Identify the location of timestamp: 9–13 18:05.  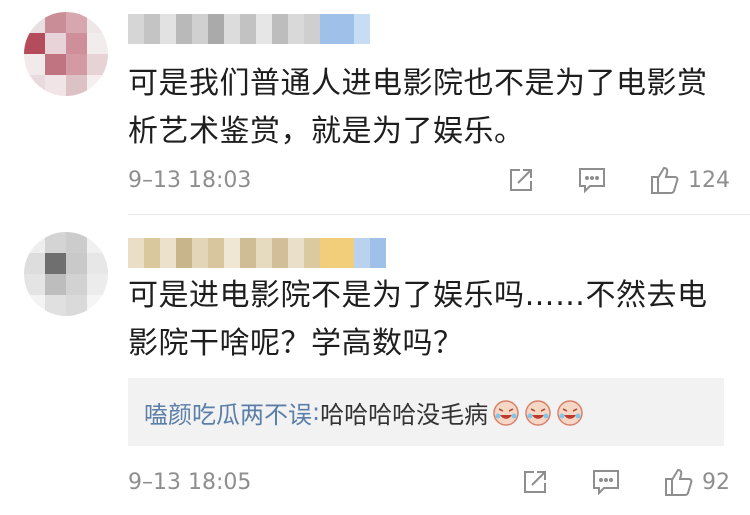
(190, 482).